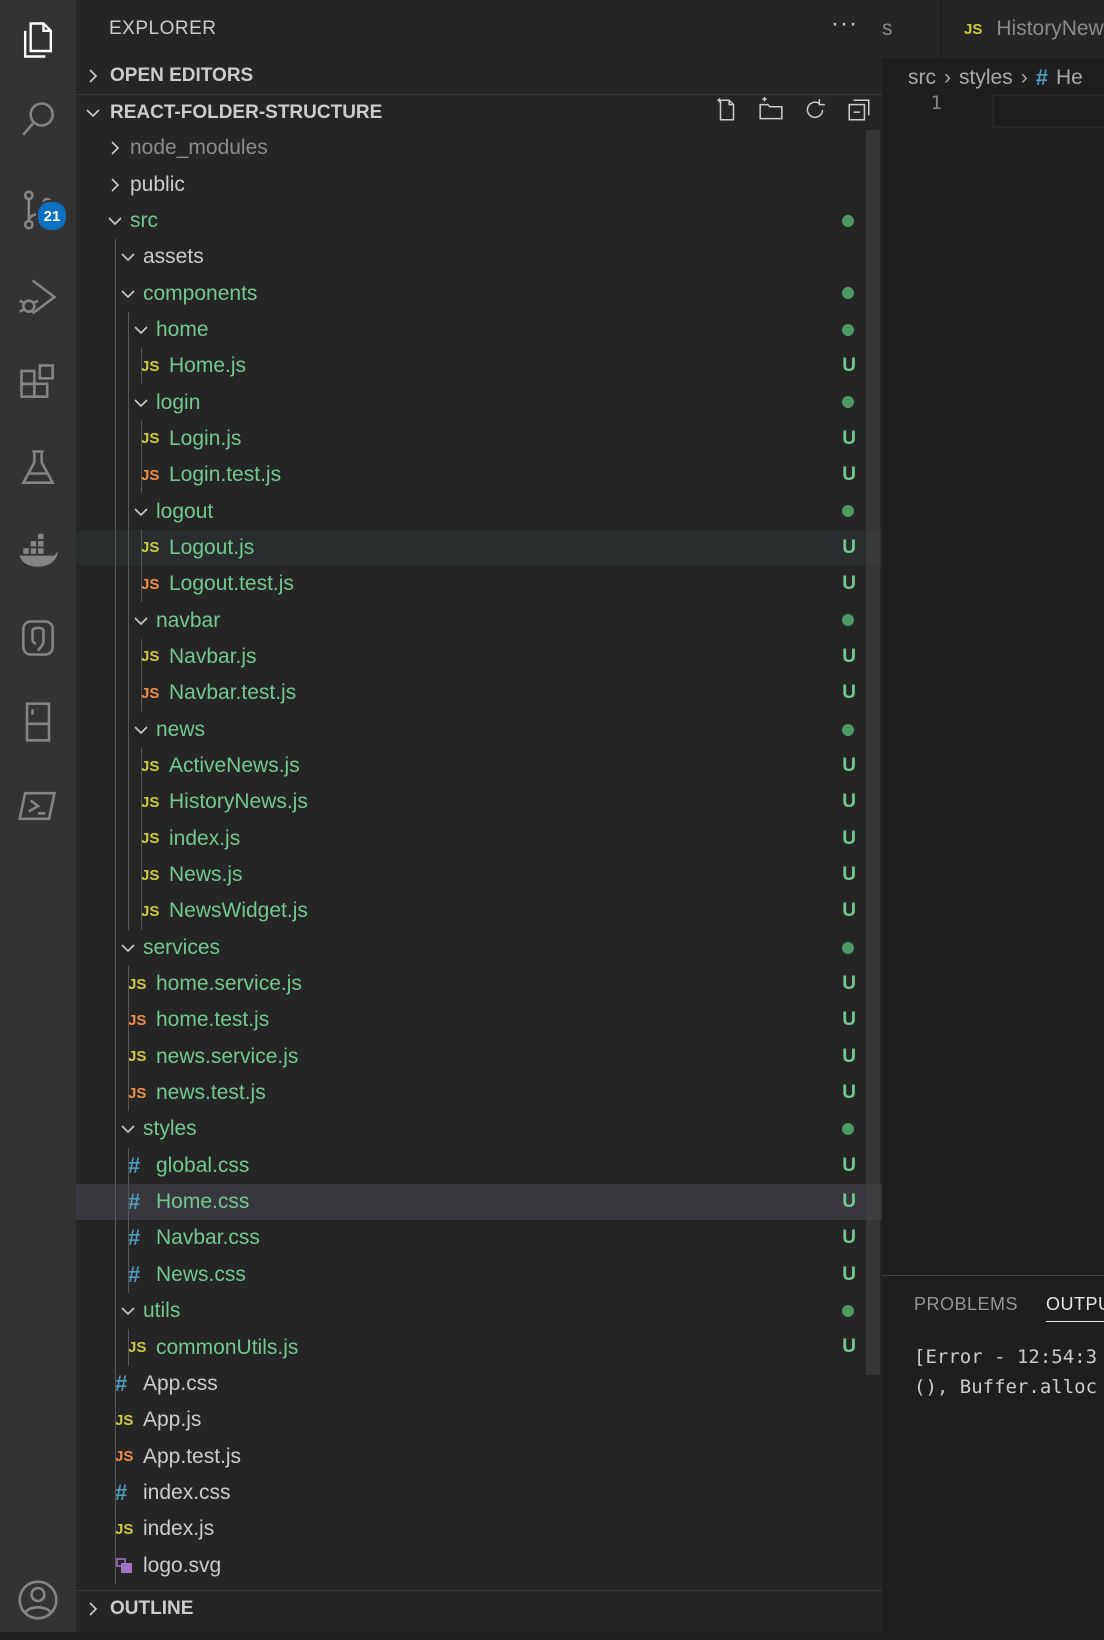 This screenshot has width=1104, height=1640. Describe the element at coordinates (771, 113) in the screenshot. I see `new-folder-icon` at that location.